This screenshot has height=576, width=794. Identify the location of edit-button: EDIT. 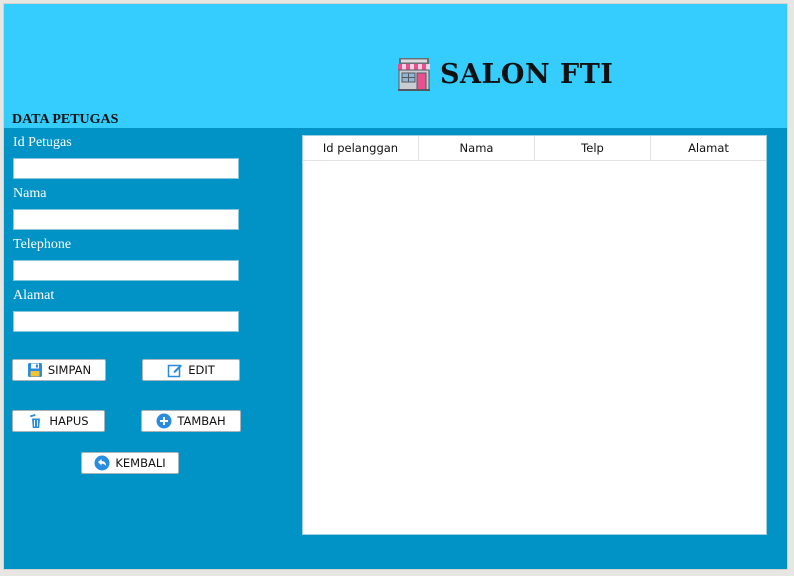
(191, 370).